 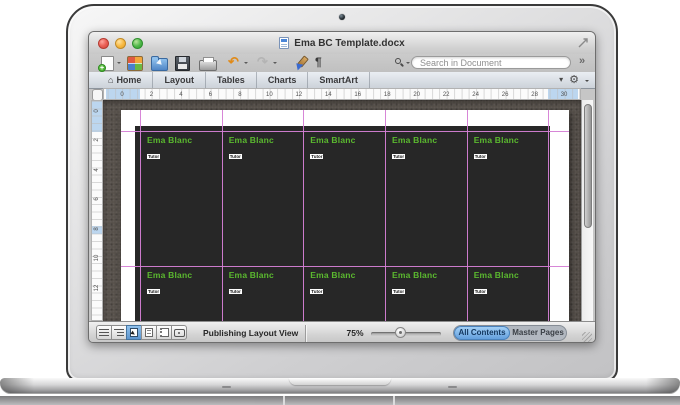 I want to click on save-icon, so click(x=182, y=63).